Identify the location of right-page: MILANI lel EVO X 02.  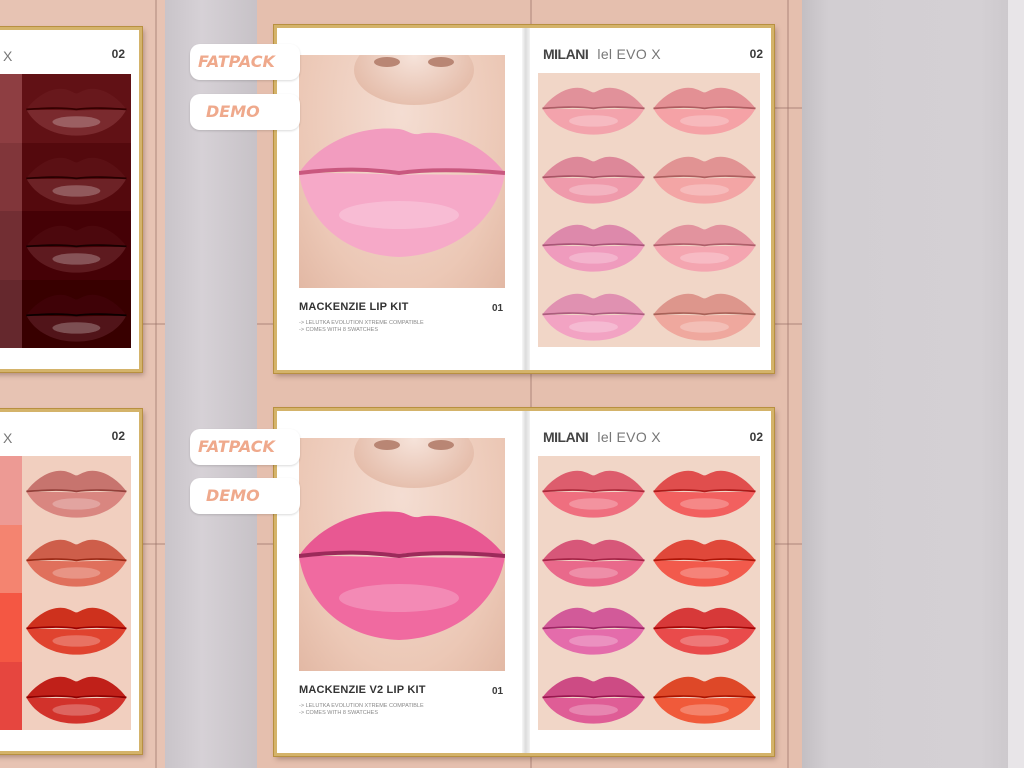
(651, 581).